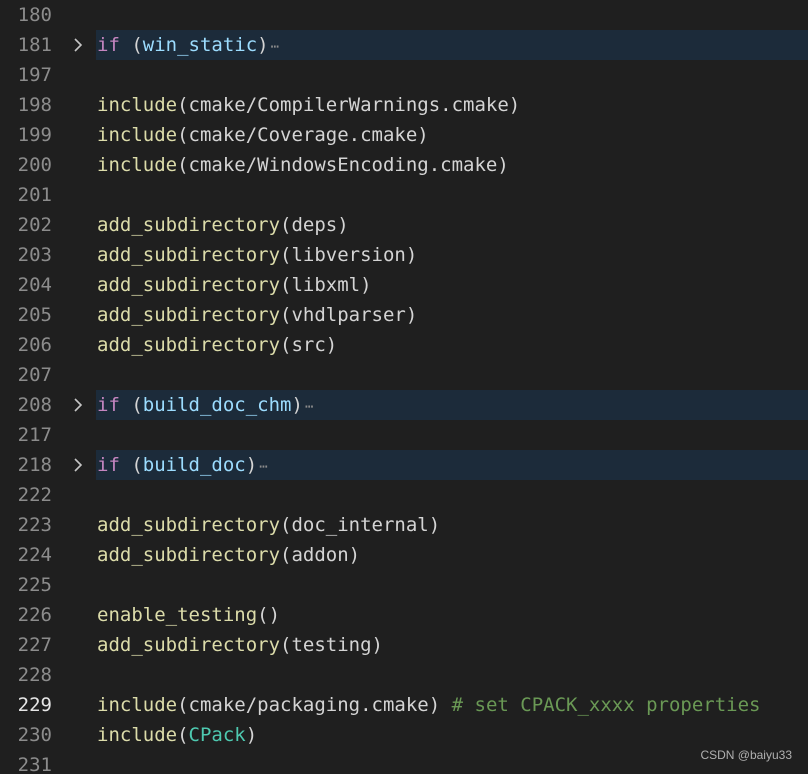 This screenshot has height=774, width=808. Describe the element at coordinates (452, 345) in the screenshot. I see `code-content: add_subdirectory(src)` at that location.